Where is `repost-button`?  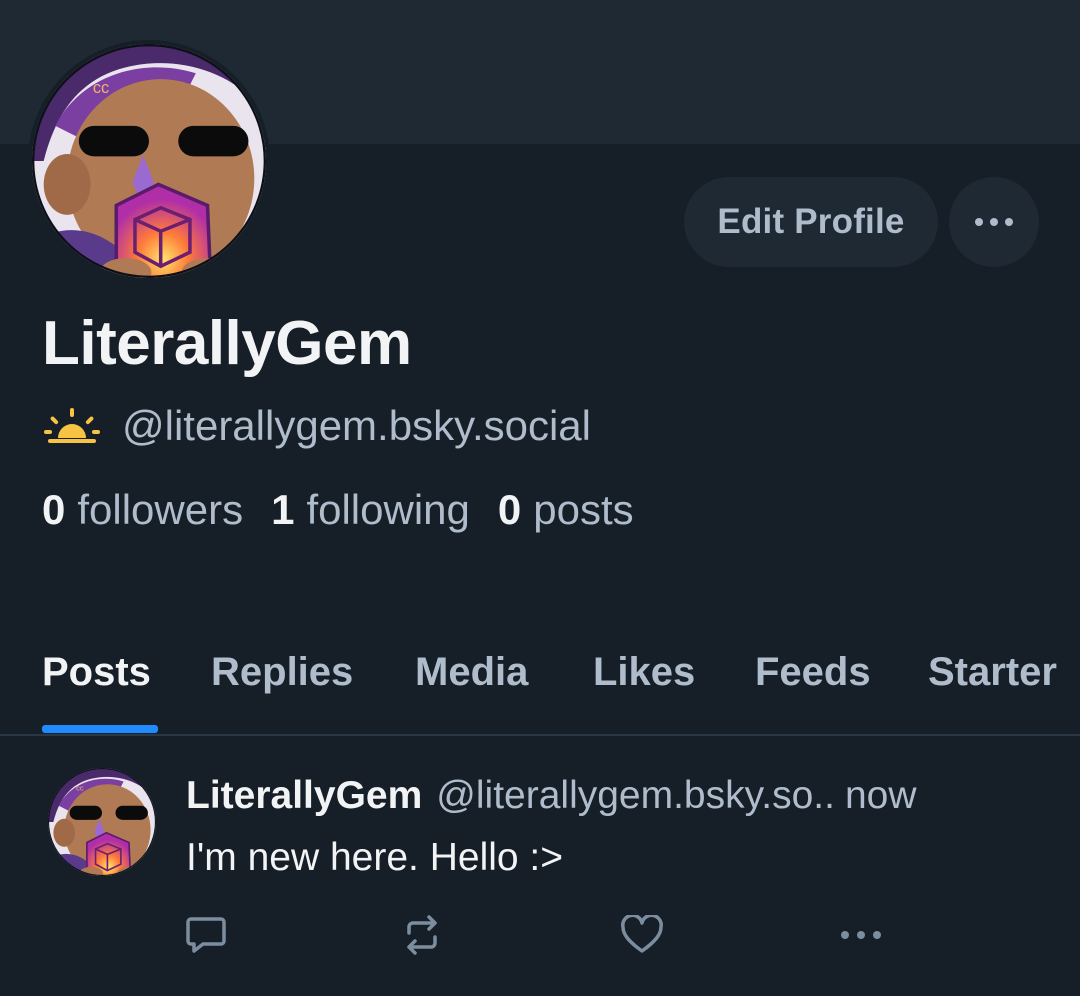 repost-button is located at coordinates (422, 935).